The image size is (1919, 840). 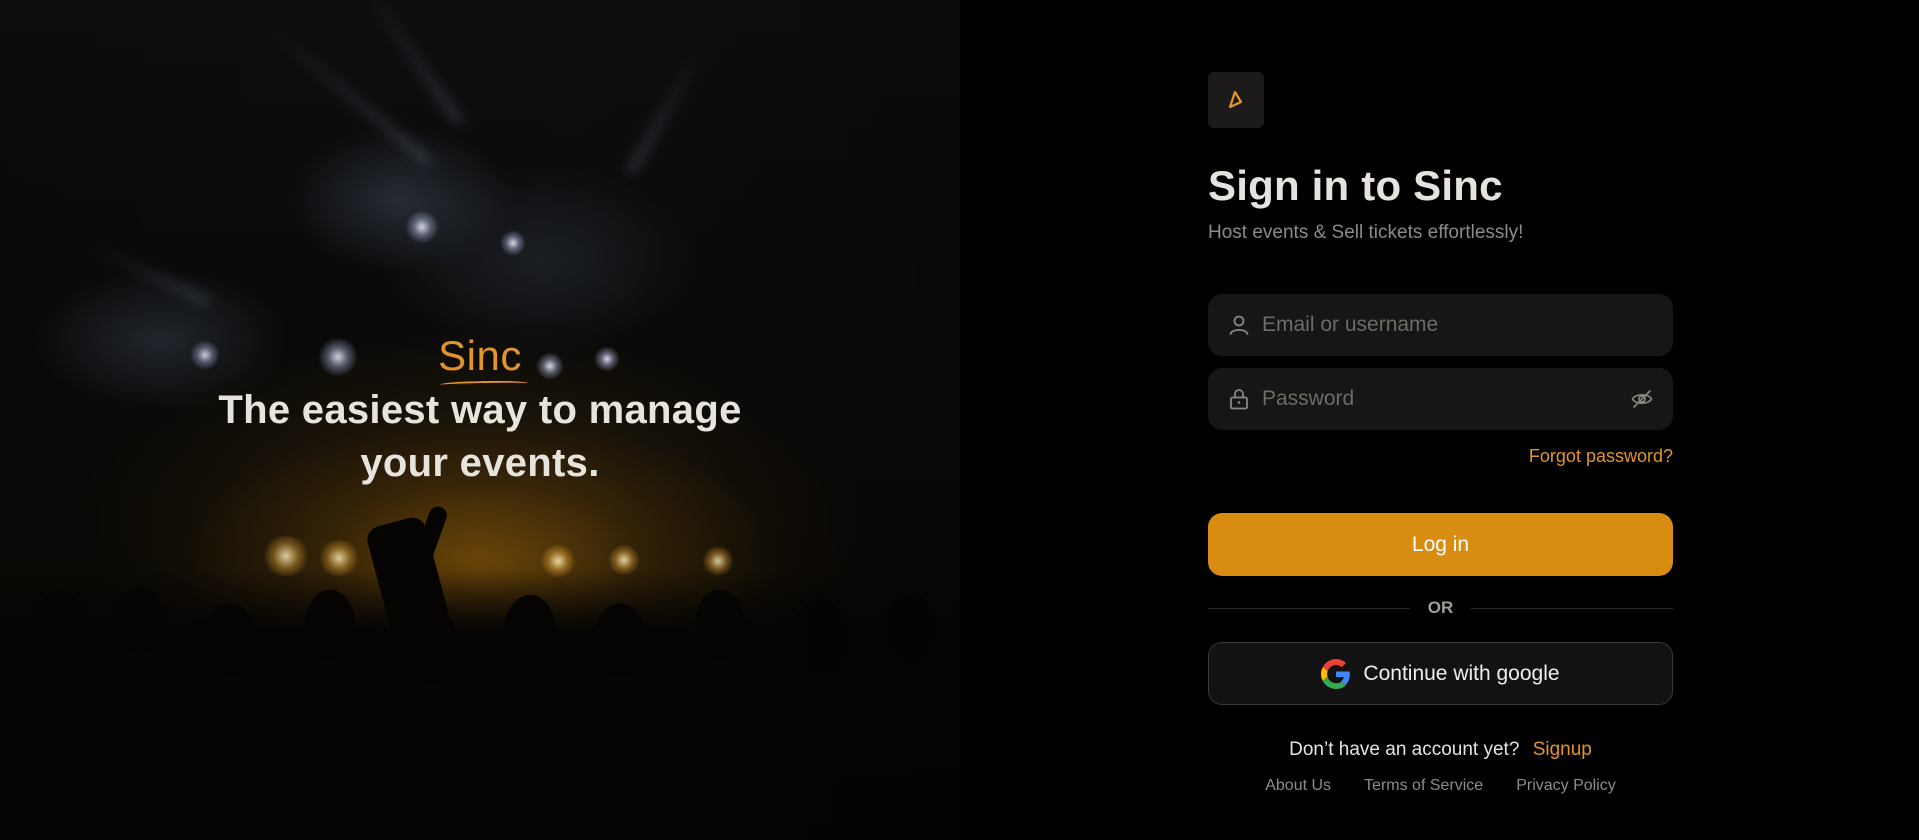 What do you see at coordinates (1239, 325) in the screenshot?
I see `user-icon` at bounding box center [1239, 325].